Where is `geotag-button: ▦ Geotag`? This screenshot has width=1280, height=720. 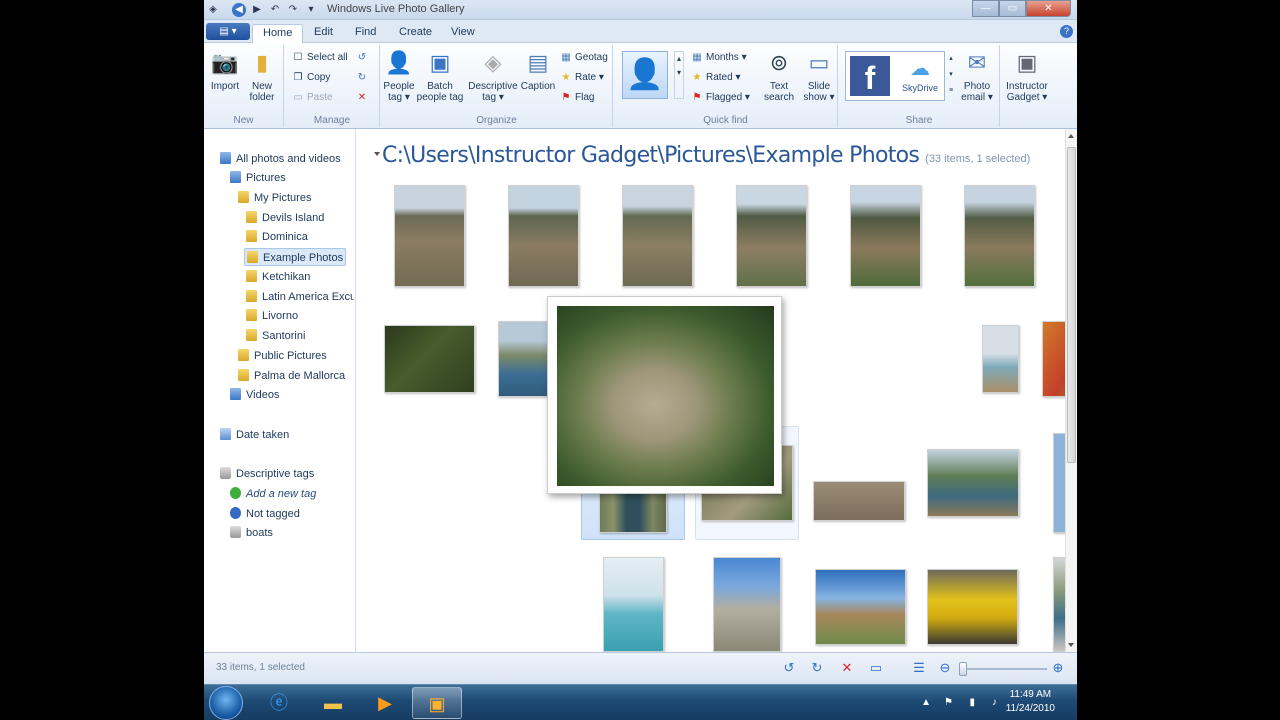
geotag-button: ▦ Geotag is located at coordinates (583, 58).